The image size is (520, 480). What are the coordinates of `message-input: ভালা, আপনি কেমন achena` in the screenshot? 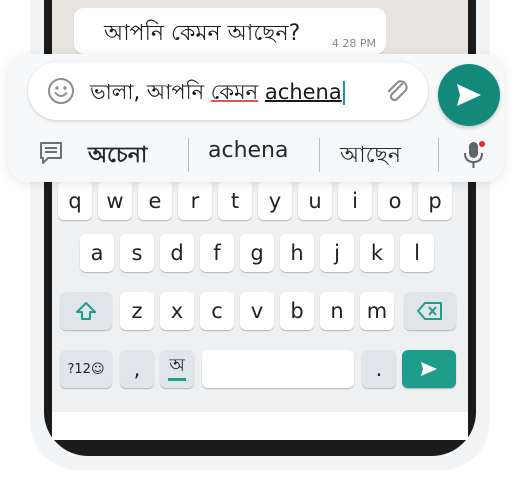 It's located at (228, 91).